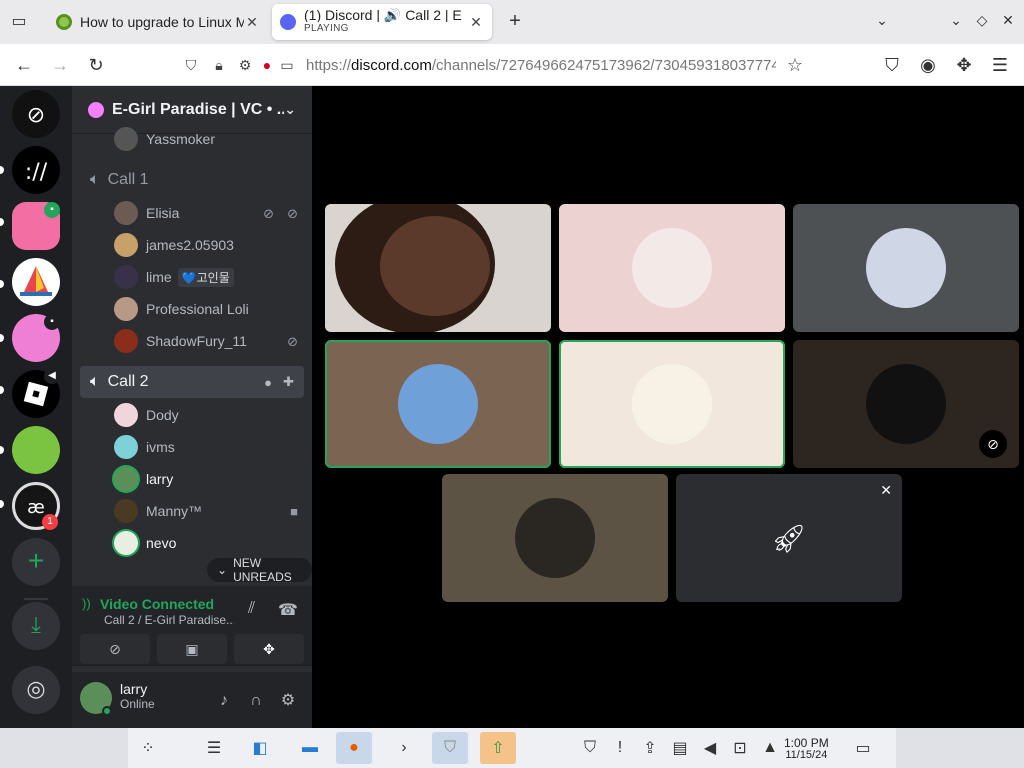 Image resolution: width=1024 pixels, height=768 pixels. I want to click on voice-member: ivms, so click(144, 447).